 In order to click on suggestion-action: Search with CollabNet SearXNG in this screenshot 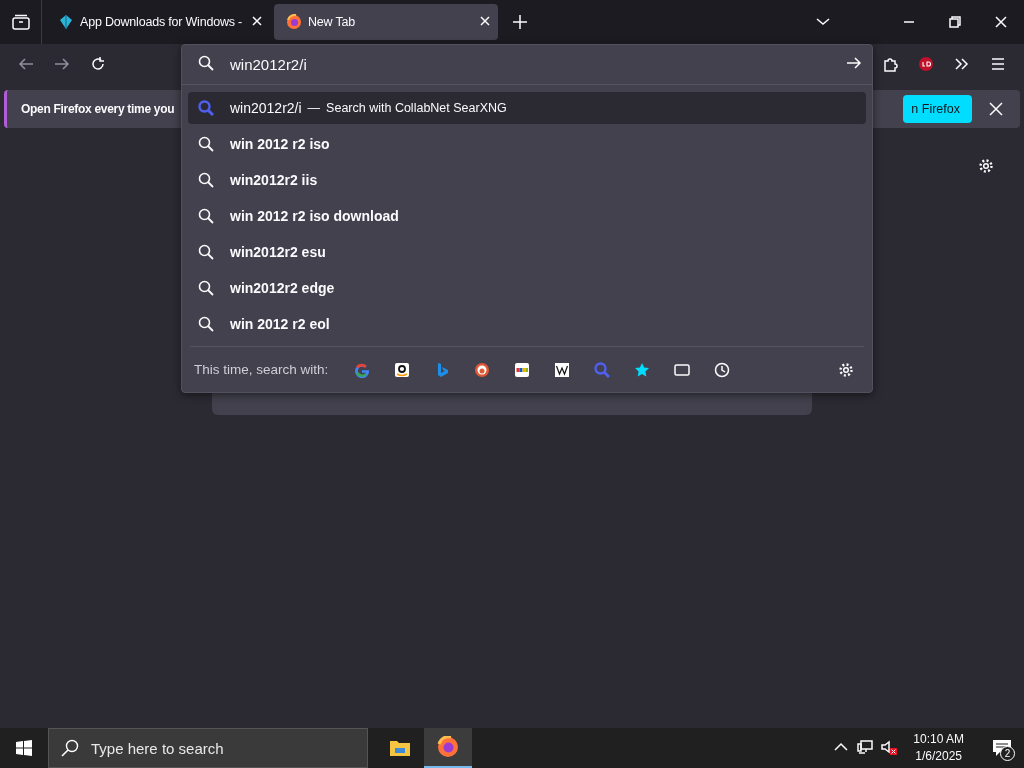, I will do `click(416, 108)`.